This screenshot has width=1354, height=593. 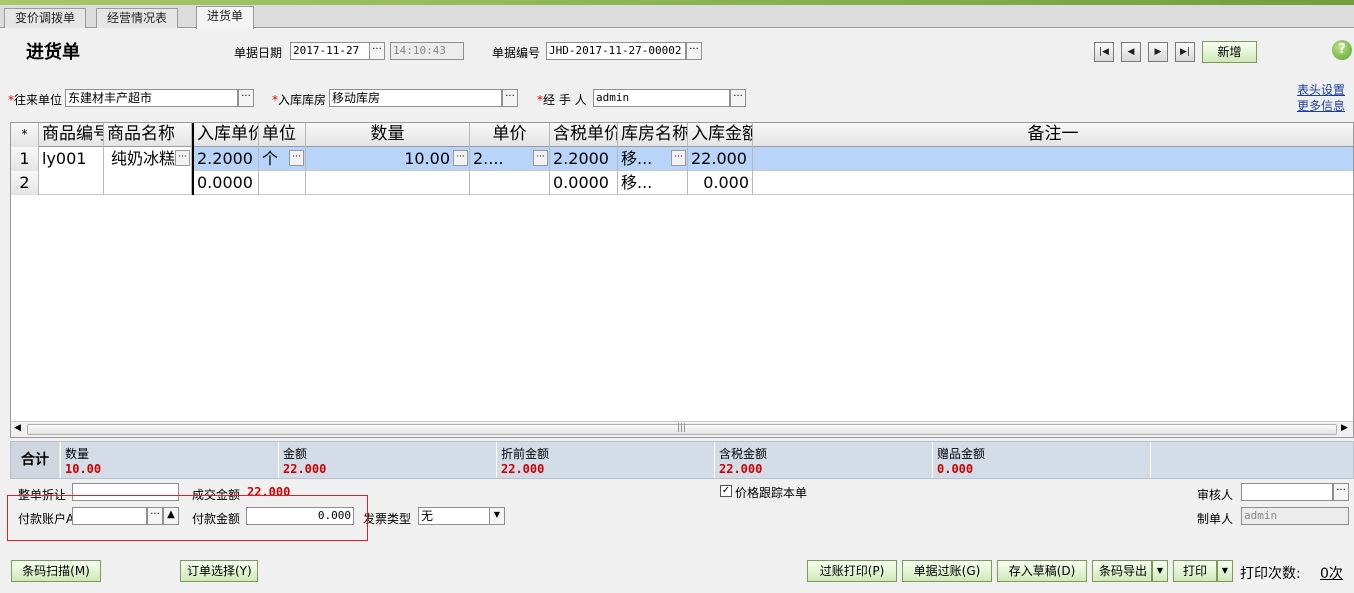 What do you see at coordinates (510, 98) in the screenshot?
I see `warehouse-picker-button: ···` at bounding box center [510, 98].